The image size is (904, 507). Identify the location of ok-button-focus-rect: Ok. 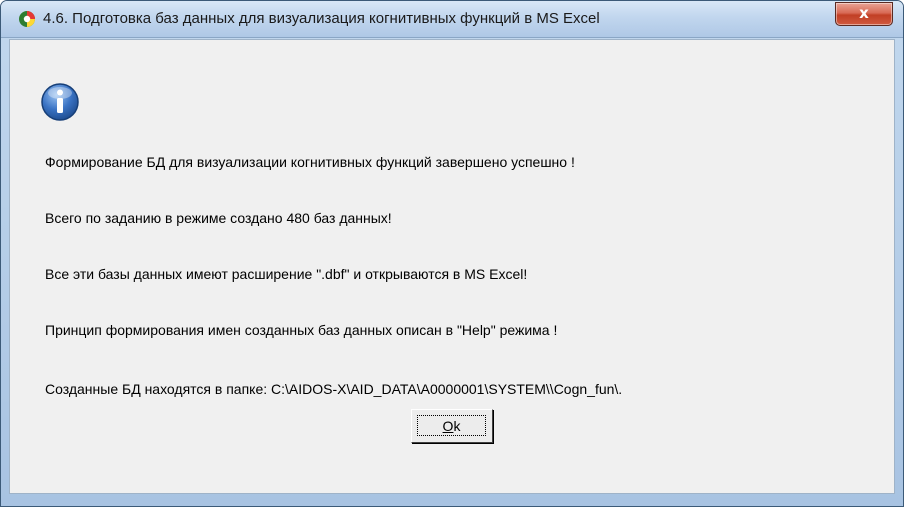
(451, 425).